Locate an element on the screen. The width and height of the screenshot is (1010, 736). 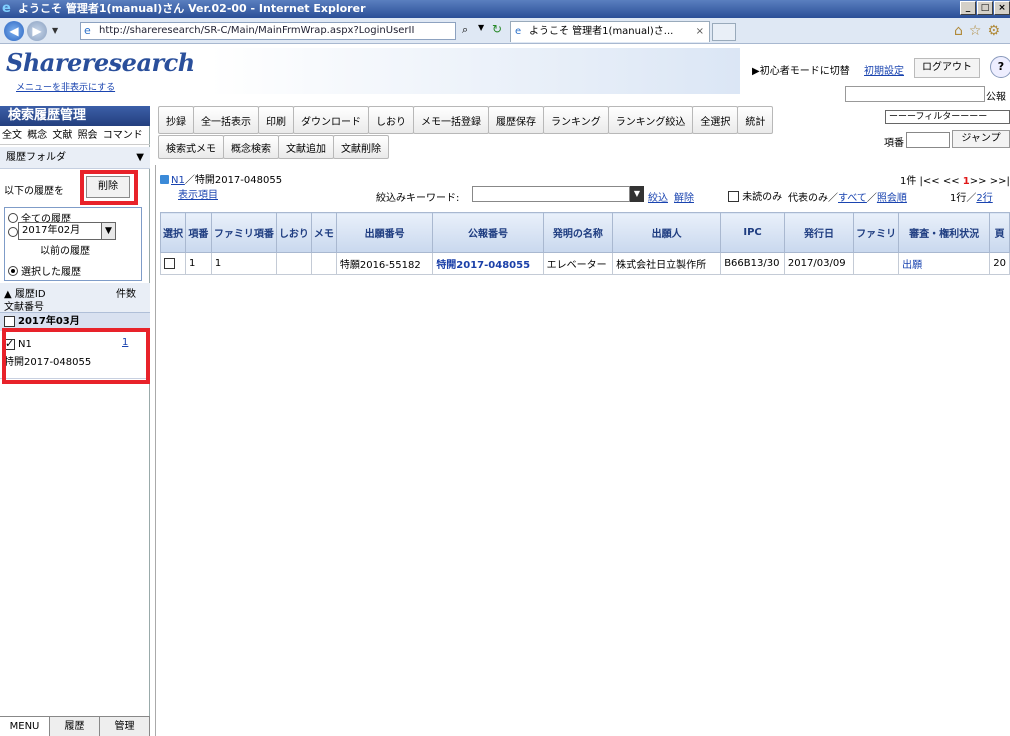
tab-inquiry: 照会 is located at coordinates (88, 135).